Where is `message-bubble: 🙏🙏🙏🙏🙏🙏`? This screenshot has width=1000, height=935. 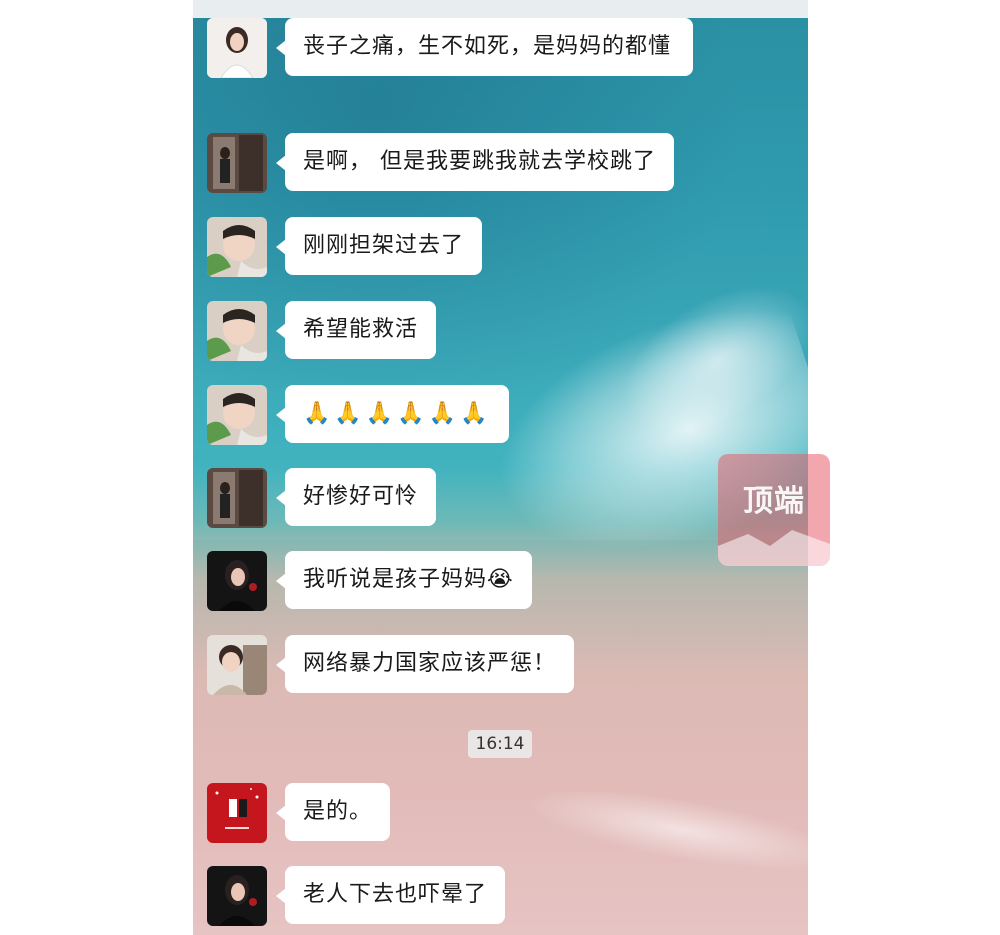
message-bubble: 🙏🙏🙏🙏🙏🙏 is located at coordinates (392, 414).